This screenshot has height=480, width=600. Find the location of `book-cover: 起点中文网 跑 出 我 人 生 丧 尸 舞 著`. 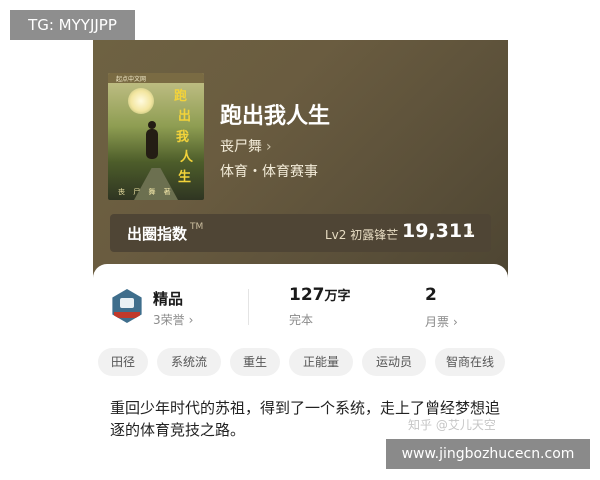

book-cover: 起点中文网 跑 出 我 人 生 丧 尸 舞 著 is located at coordinates (156, 136).